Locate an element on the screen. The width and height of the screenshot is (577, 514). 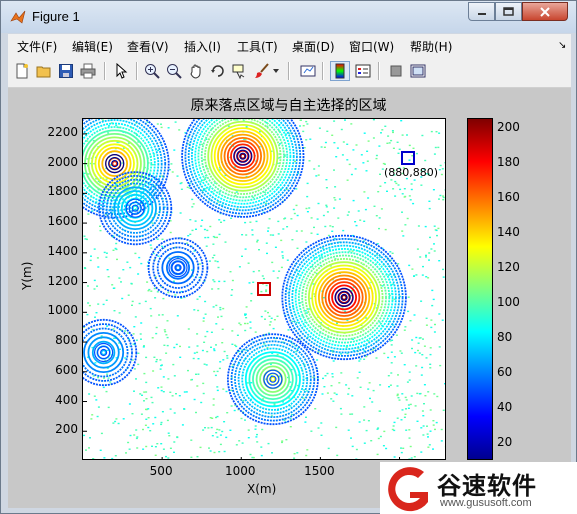
open-file-button is located at coordinates (44, 71).